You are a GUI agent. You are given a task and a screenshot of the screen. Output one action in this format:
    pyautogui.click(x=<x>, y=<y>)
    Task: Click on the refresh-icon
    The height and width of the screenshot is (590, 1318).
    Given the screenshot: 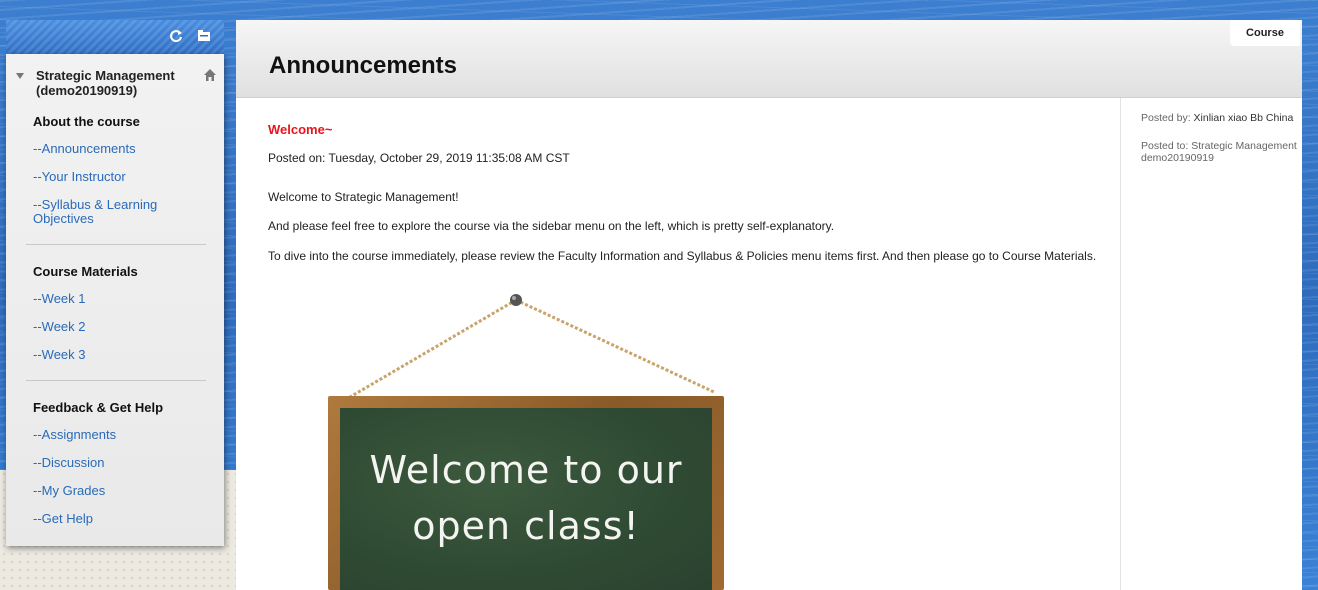 What is the action you would take?
    pyautogui.click(x=176, y=36)
    